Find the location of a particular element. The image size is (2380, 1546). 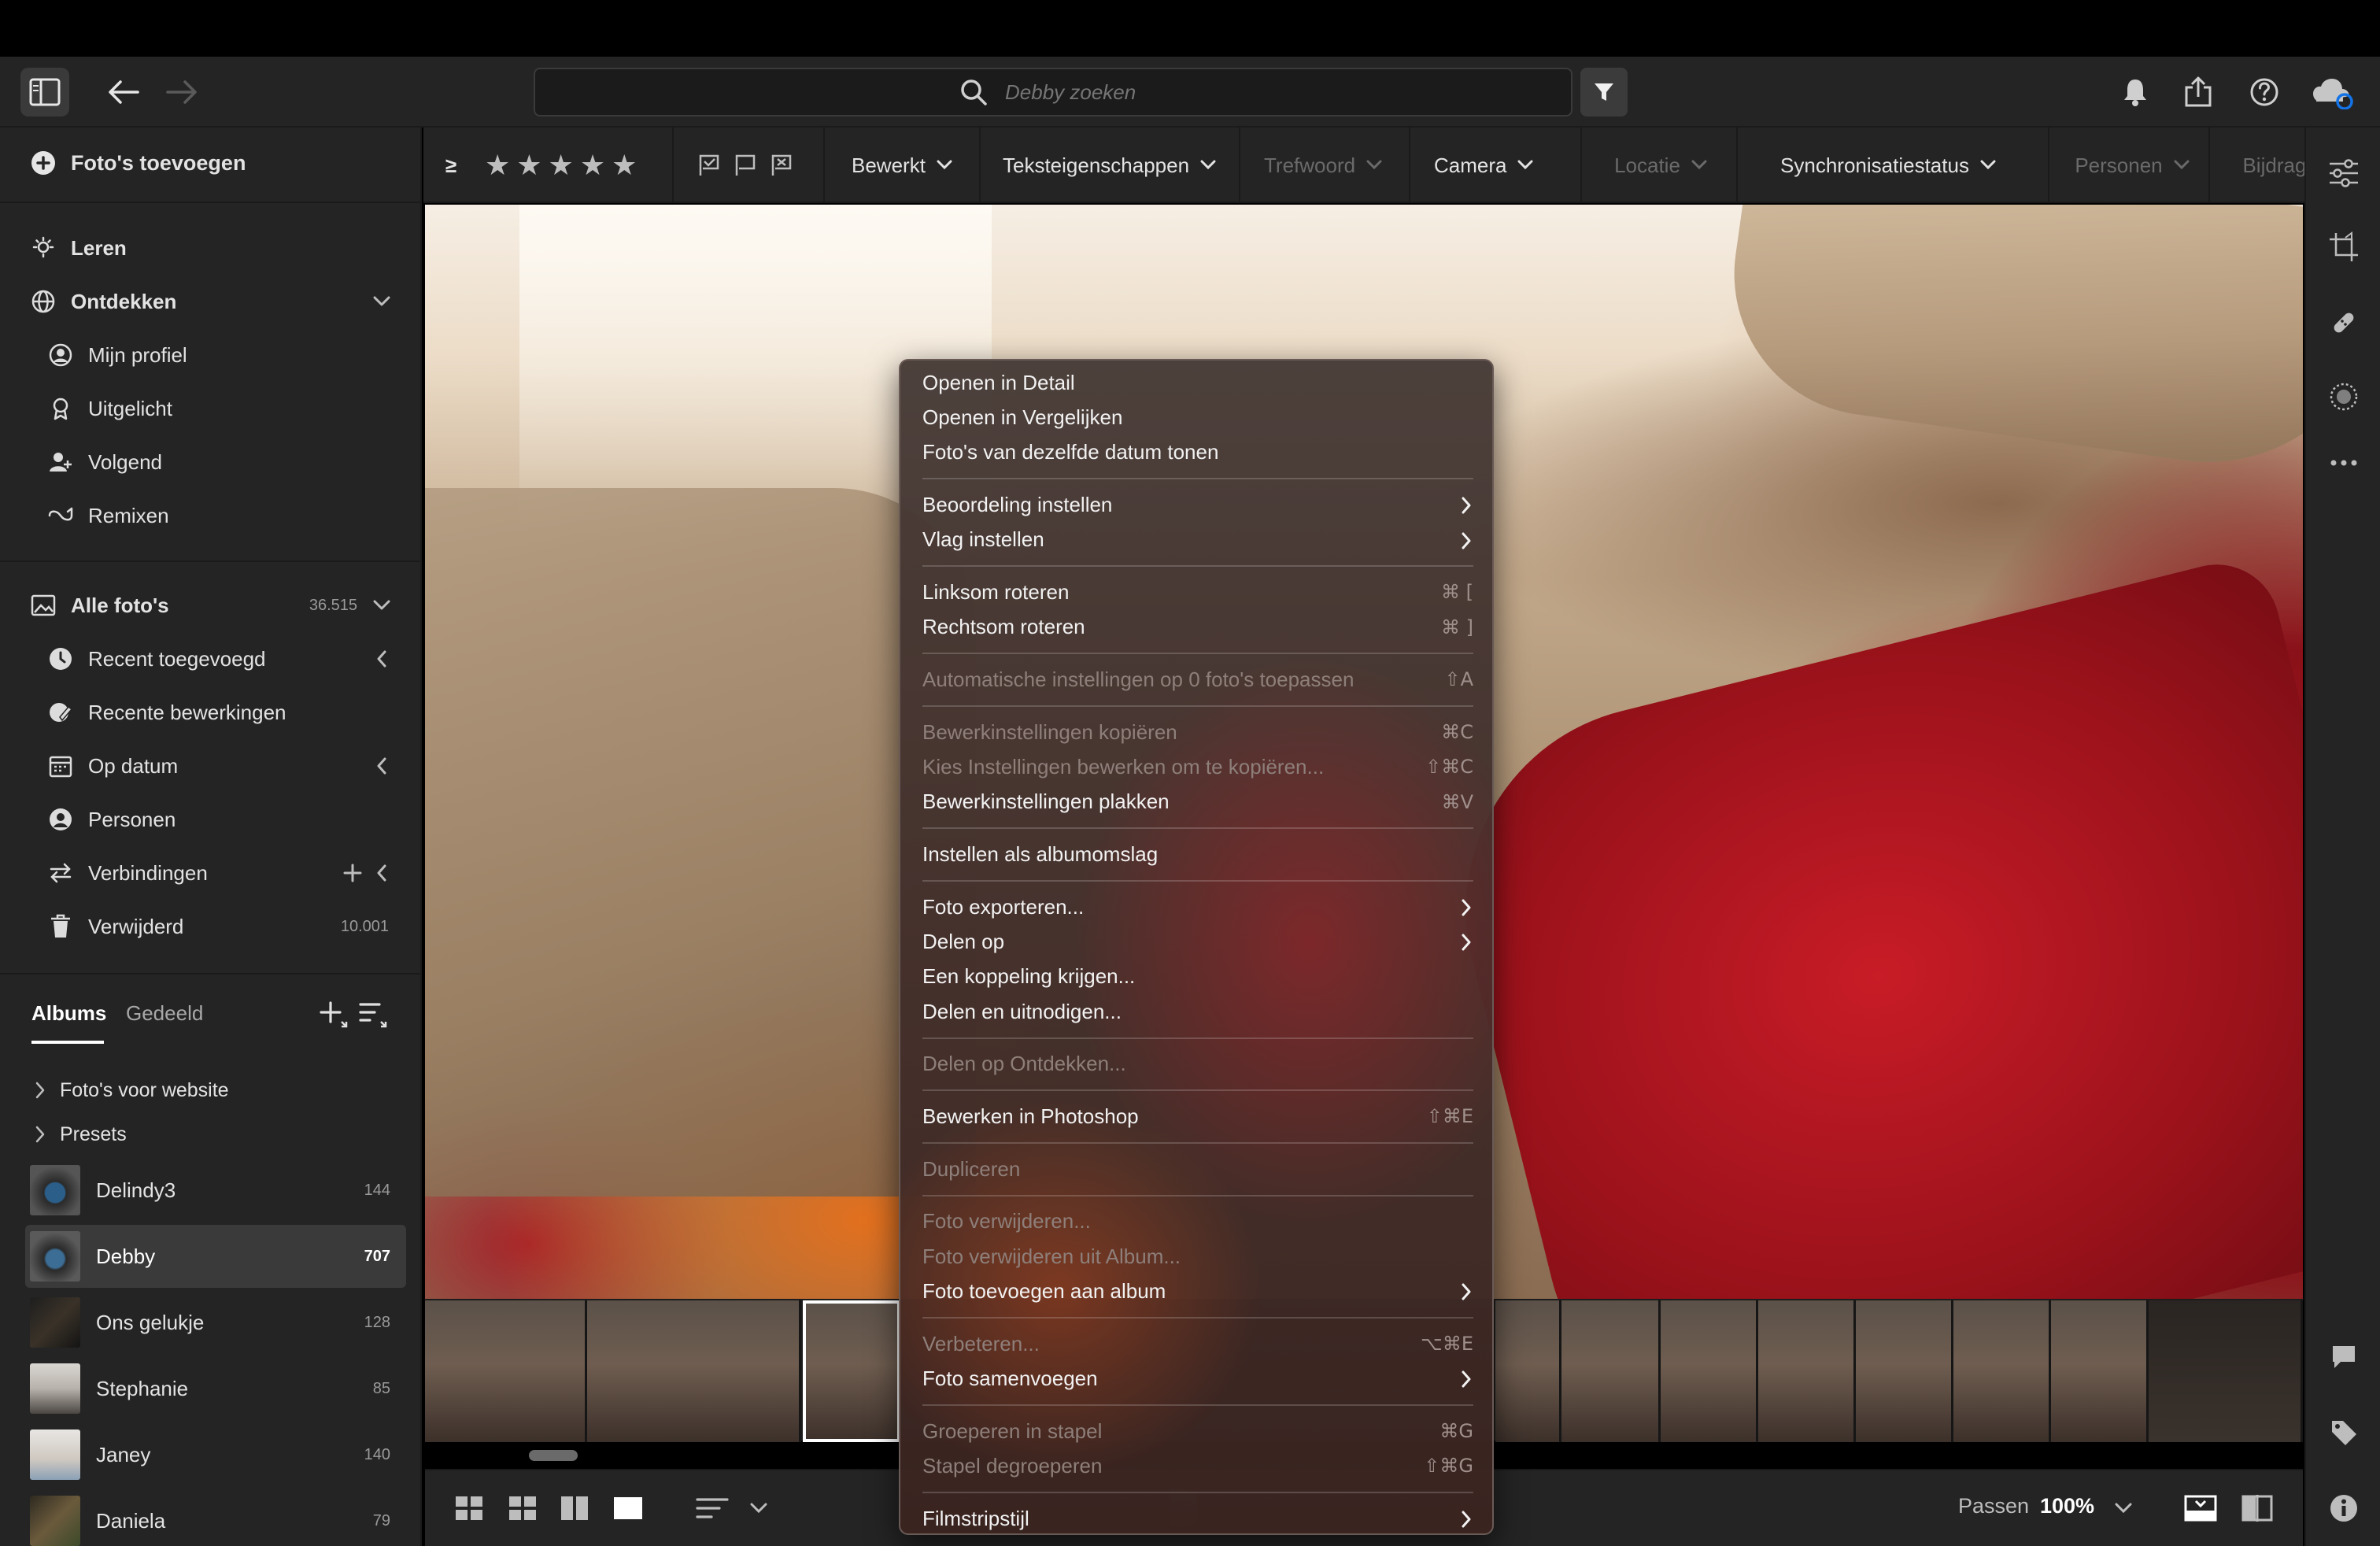

add-album-button is located at coordinates (334, 1014).